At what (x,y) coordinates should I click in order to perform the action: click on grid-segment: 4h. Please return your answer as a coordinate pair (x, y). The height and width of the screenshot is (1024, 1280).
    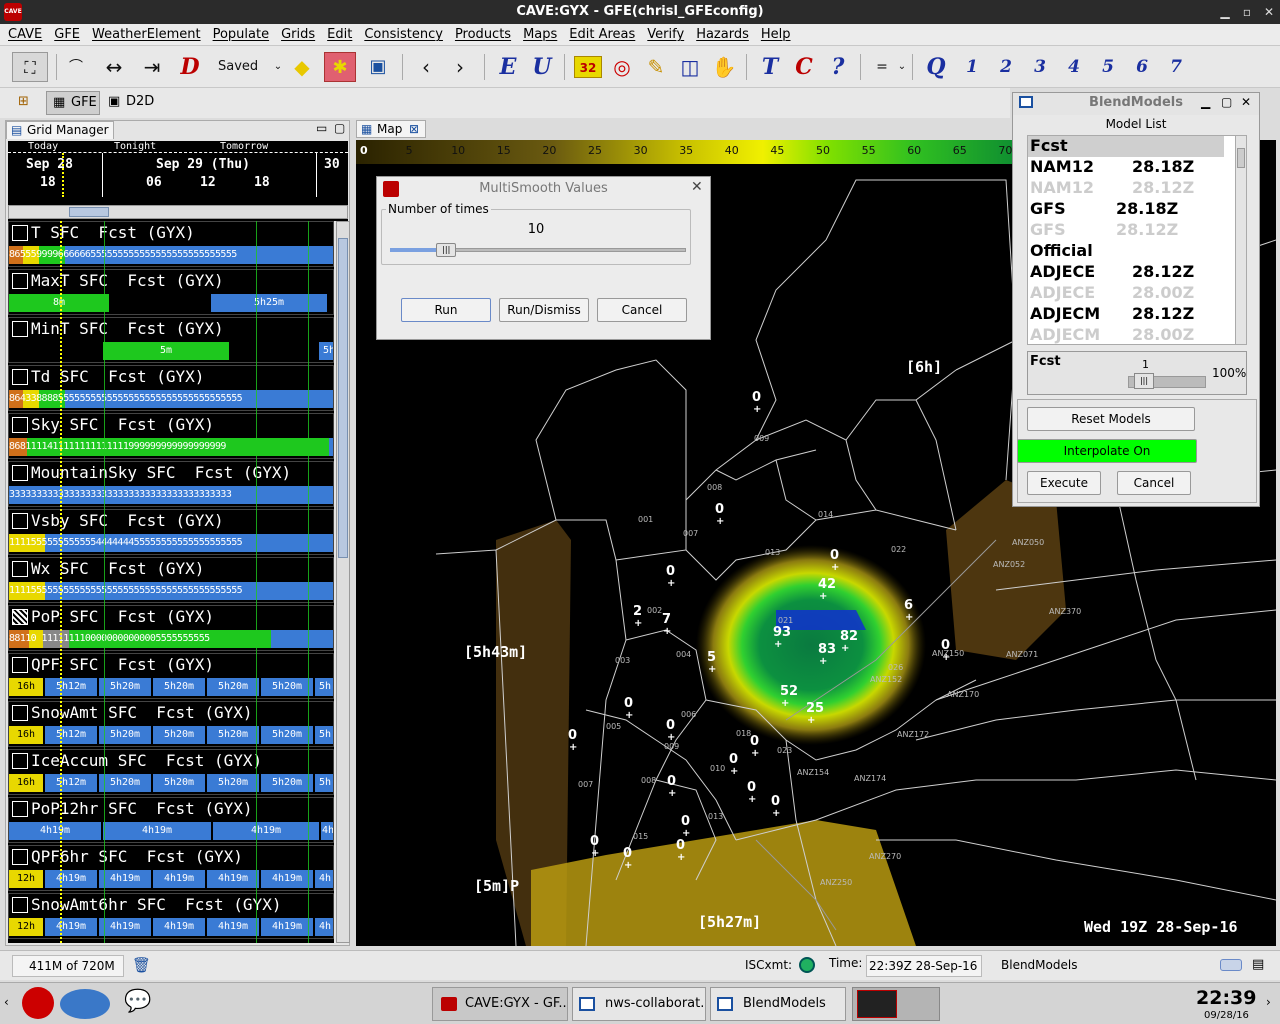
    Looking at the image, I should click on (327, 831).